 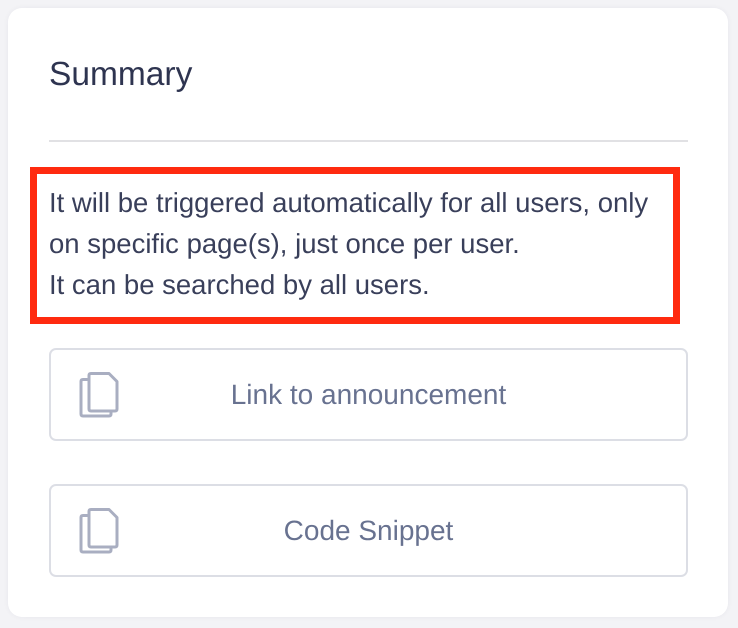 I want to click on description-text: It can be searched by all users., so click(x=240, y=285).